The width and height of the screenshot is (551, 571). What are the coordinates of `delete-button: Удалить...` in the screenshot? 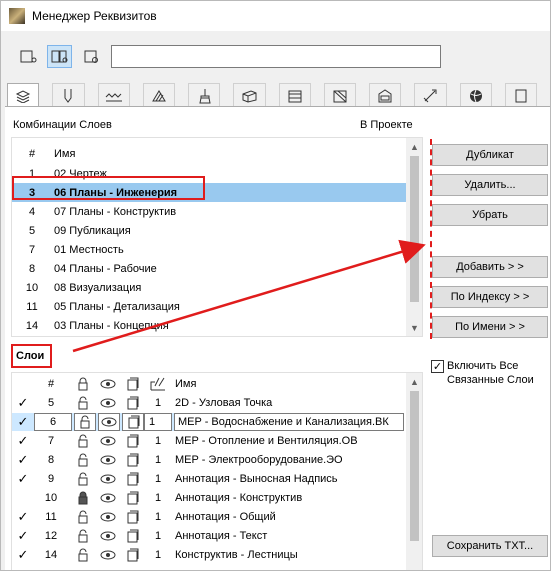 It's located at (490, 185).